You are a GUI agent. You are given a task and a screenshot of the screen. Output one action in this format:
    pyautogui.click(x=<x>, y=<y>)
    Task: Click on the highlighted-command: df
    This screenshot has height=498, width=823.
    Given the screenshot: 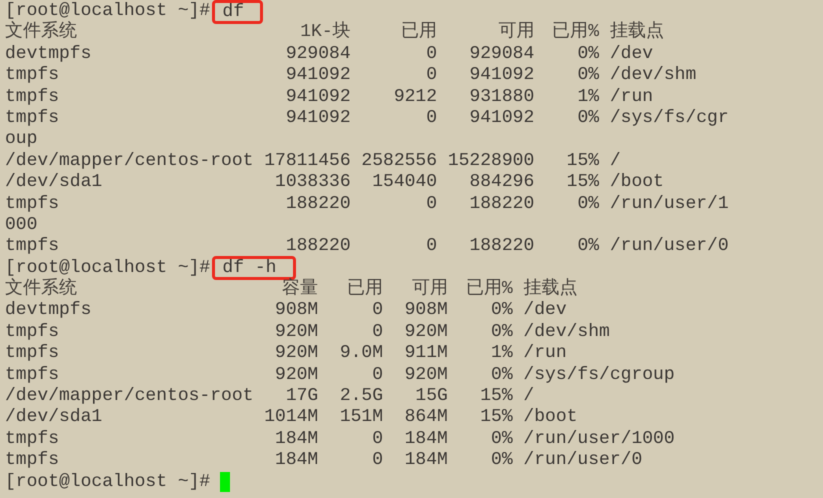 What is the action you would take?
    pyautogui.click(x=238, y=12)
    